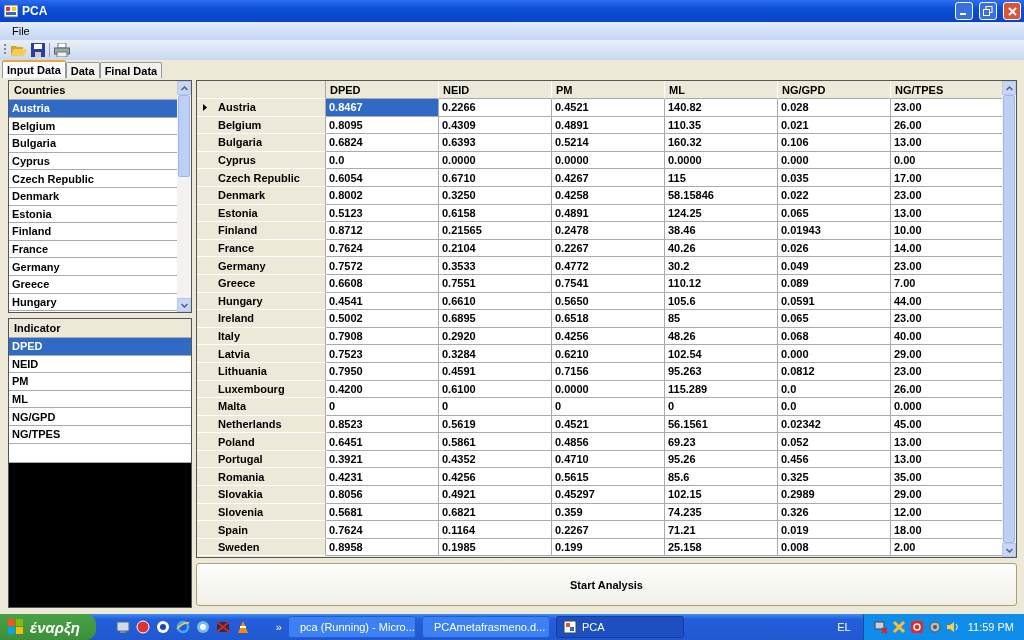 The image size is (1024, 640). Describe the element at coordinates (495, 143) in the screenshot. I see `table-cell: 0.6393` at that location.